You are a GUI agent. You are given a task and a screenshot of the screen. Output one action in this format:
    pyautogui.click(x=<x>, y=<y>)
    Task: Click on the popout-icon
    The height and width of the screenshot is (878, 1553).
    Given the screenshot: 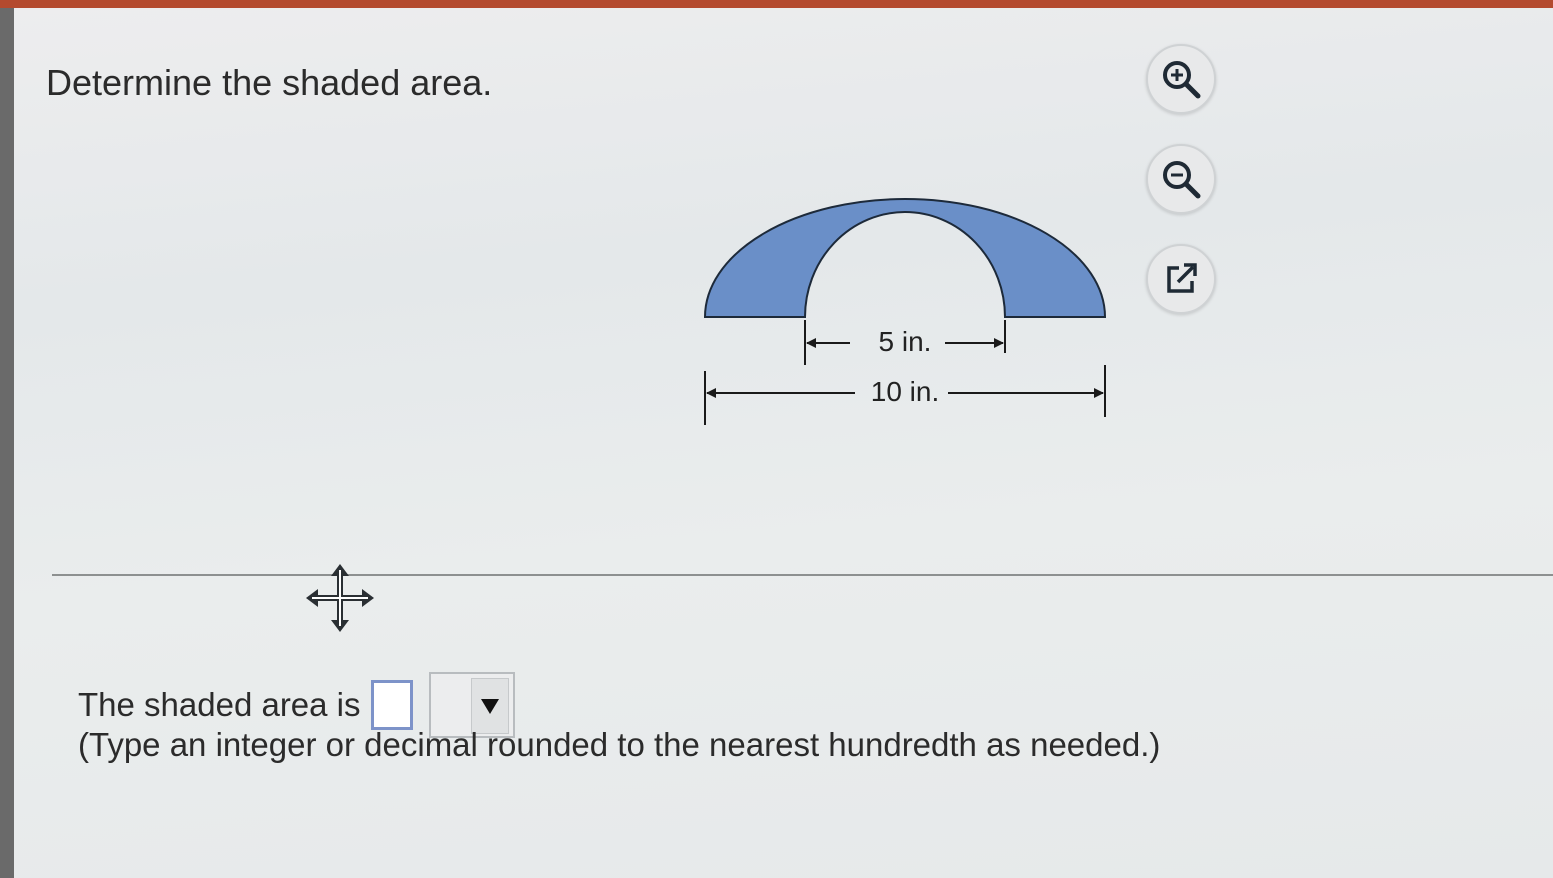 What is the action you would take?
    pyautogui.click(x=1182, y=278)
    